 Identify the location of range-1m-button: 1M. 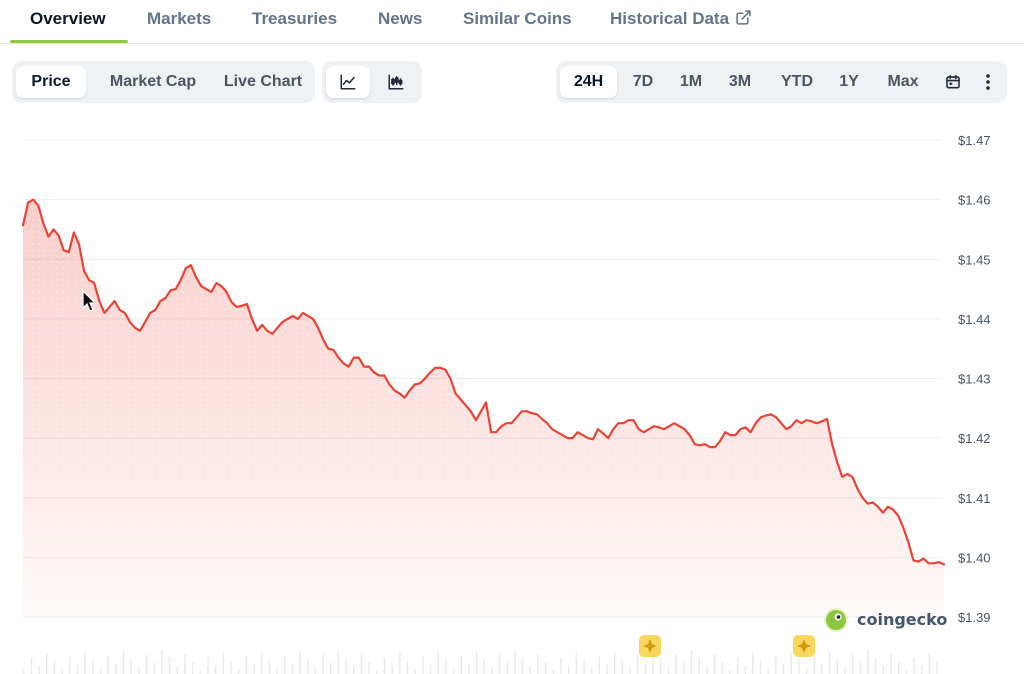
(691, 82).